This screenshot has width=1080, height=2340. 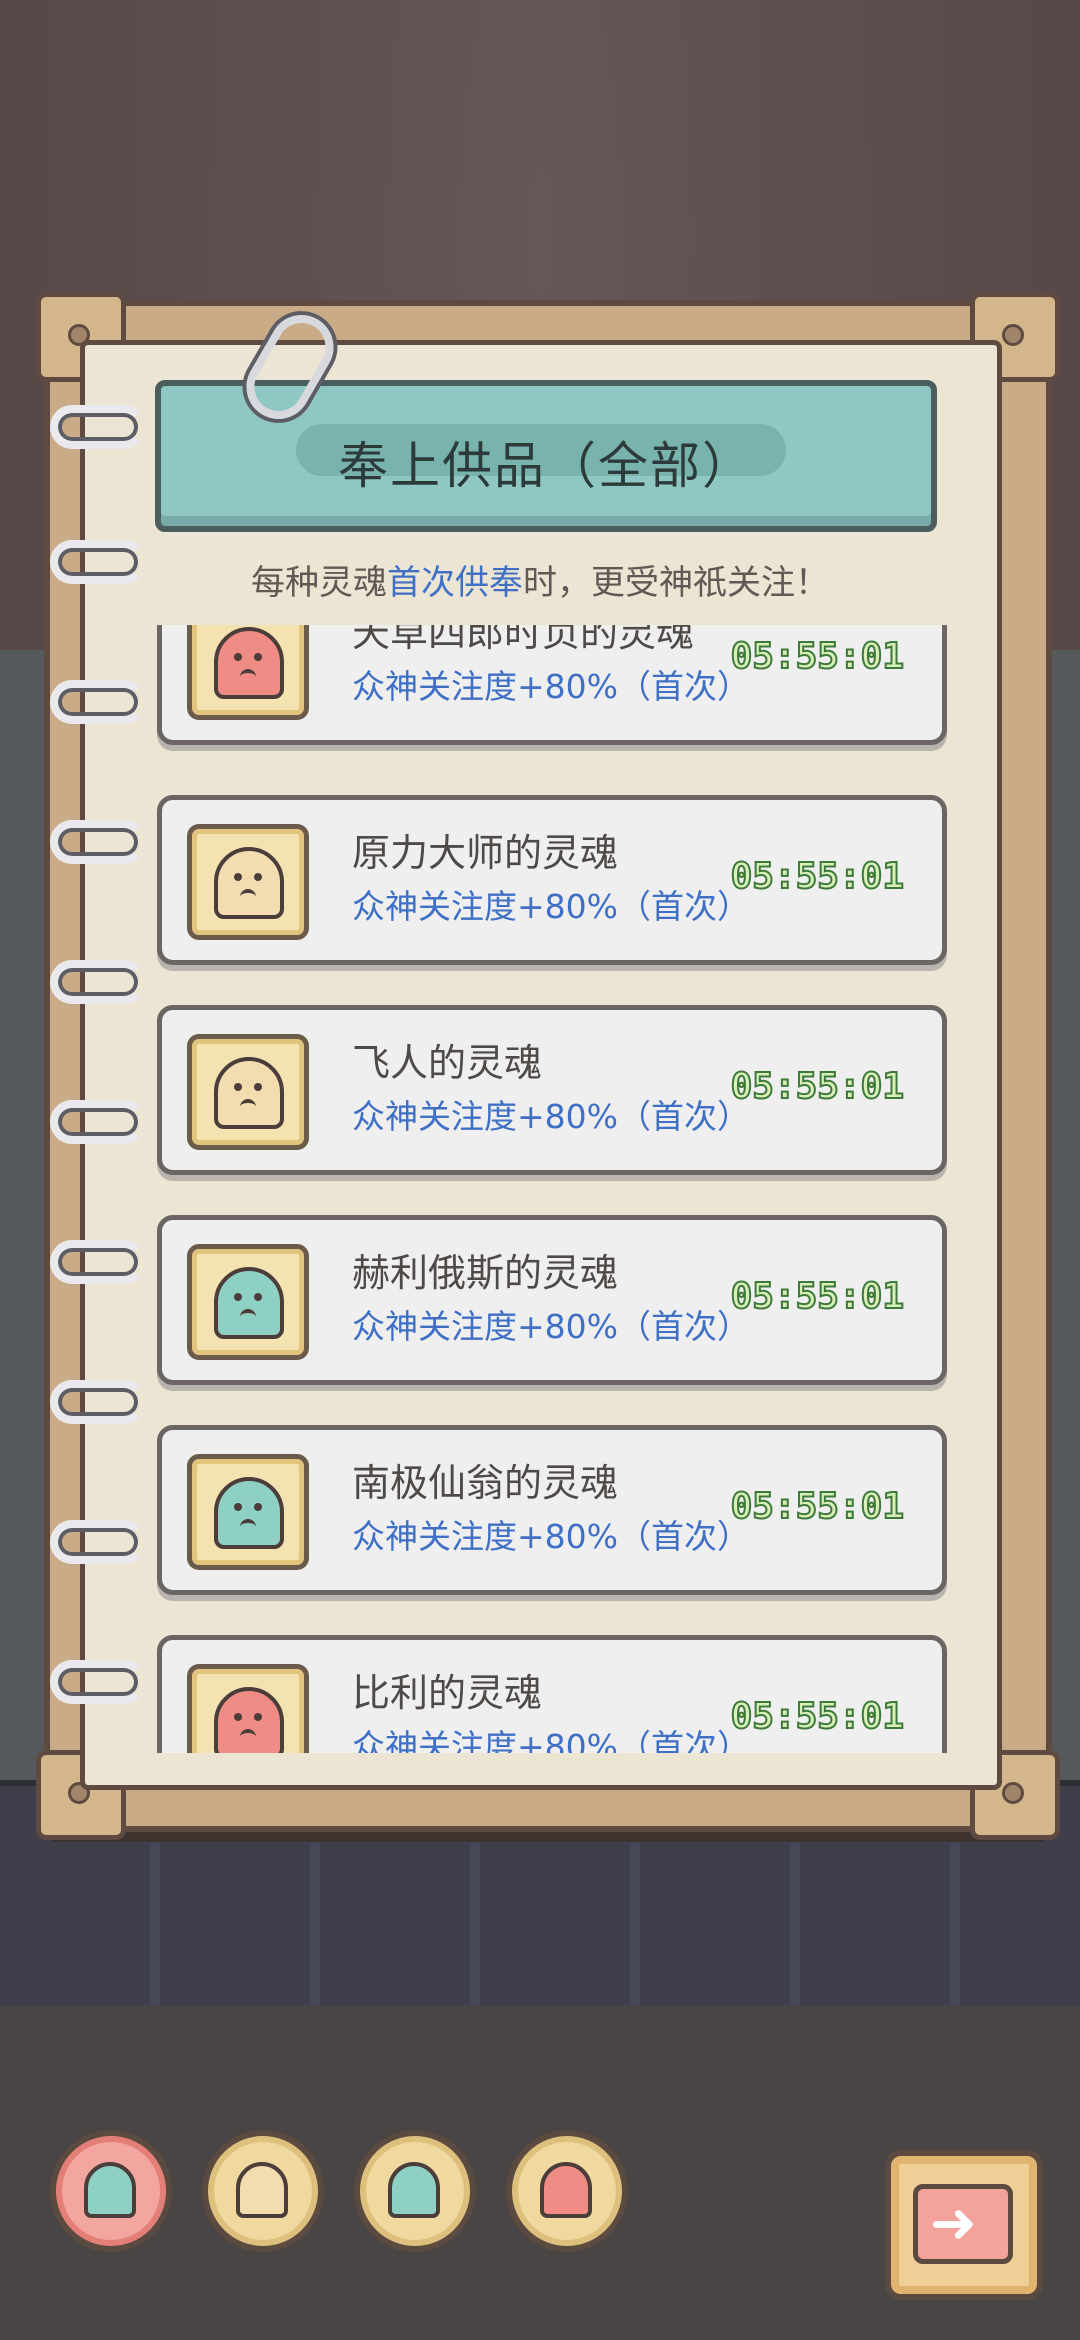 I want to click on subtitle-text: 时，更受神祇关注！, so click(x=676, y=583).